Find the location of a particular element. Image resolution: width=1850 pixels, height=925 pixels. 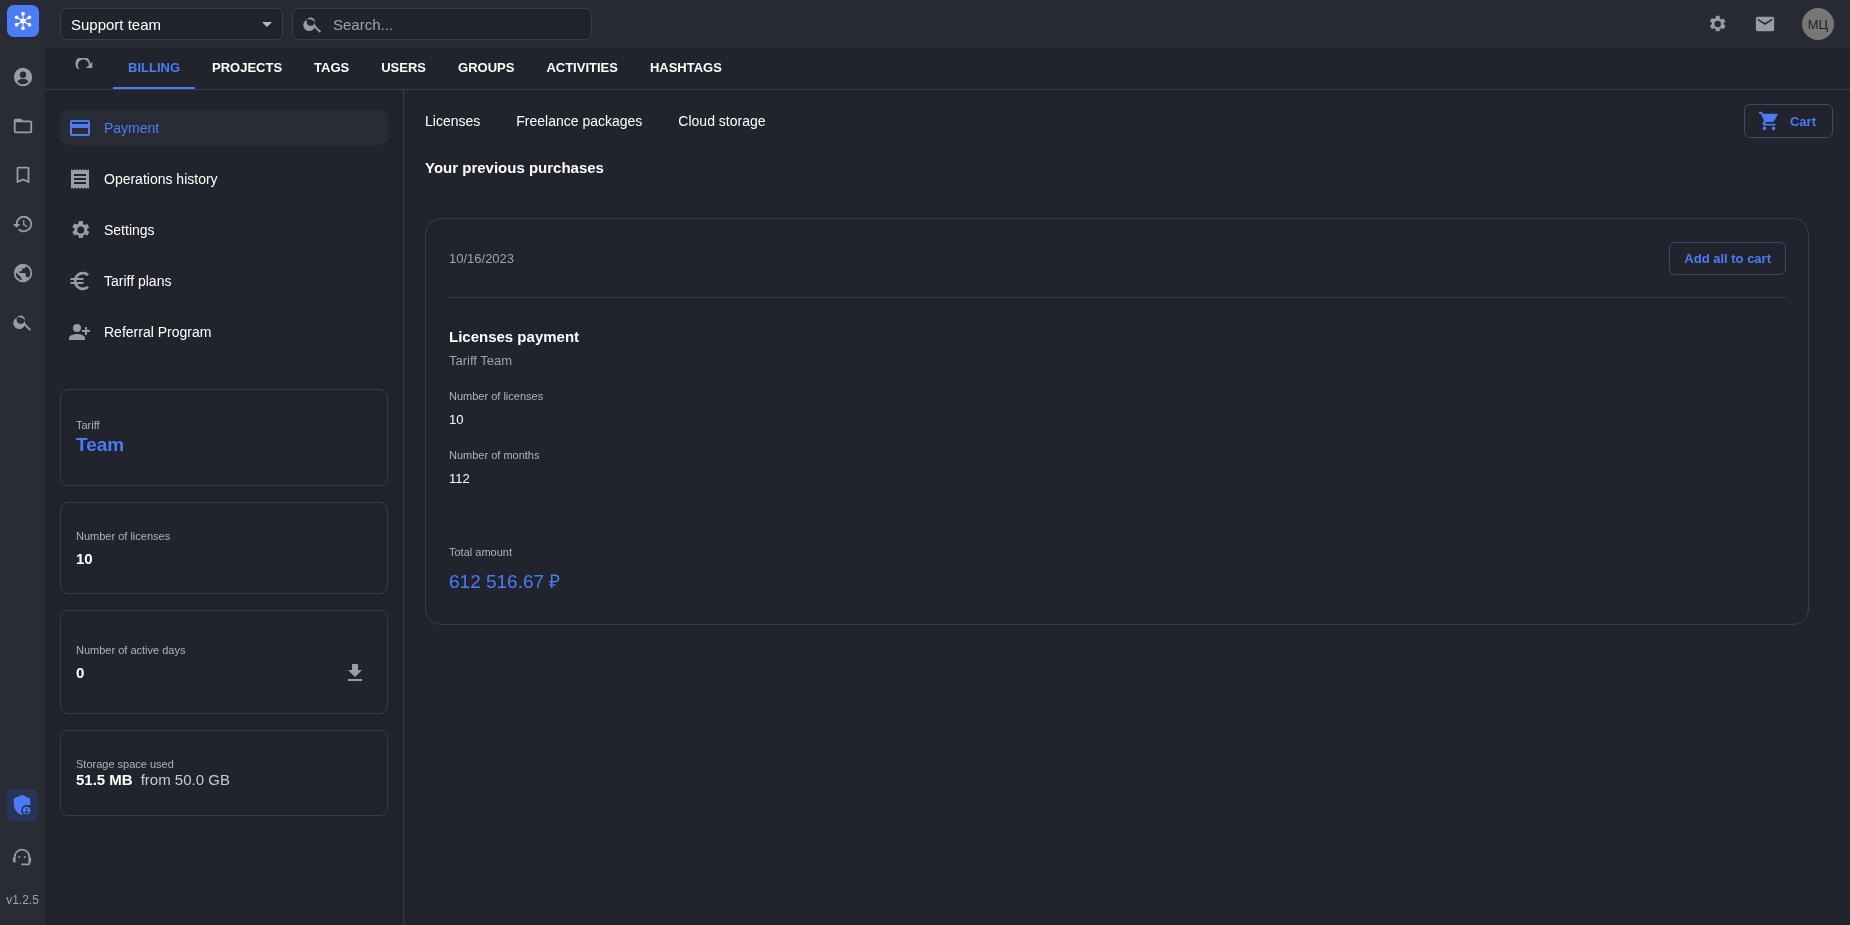

stat-value: 0 is located at coordinates (80, 672).